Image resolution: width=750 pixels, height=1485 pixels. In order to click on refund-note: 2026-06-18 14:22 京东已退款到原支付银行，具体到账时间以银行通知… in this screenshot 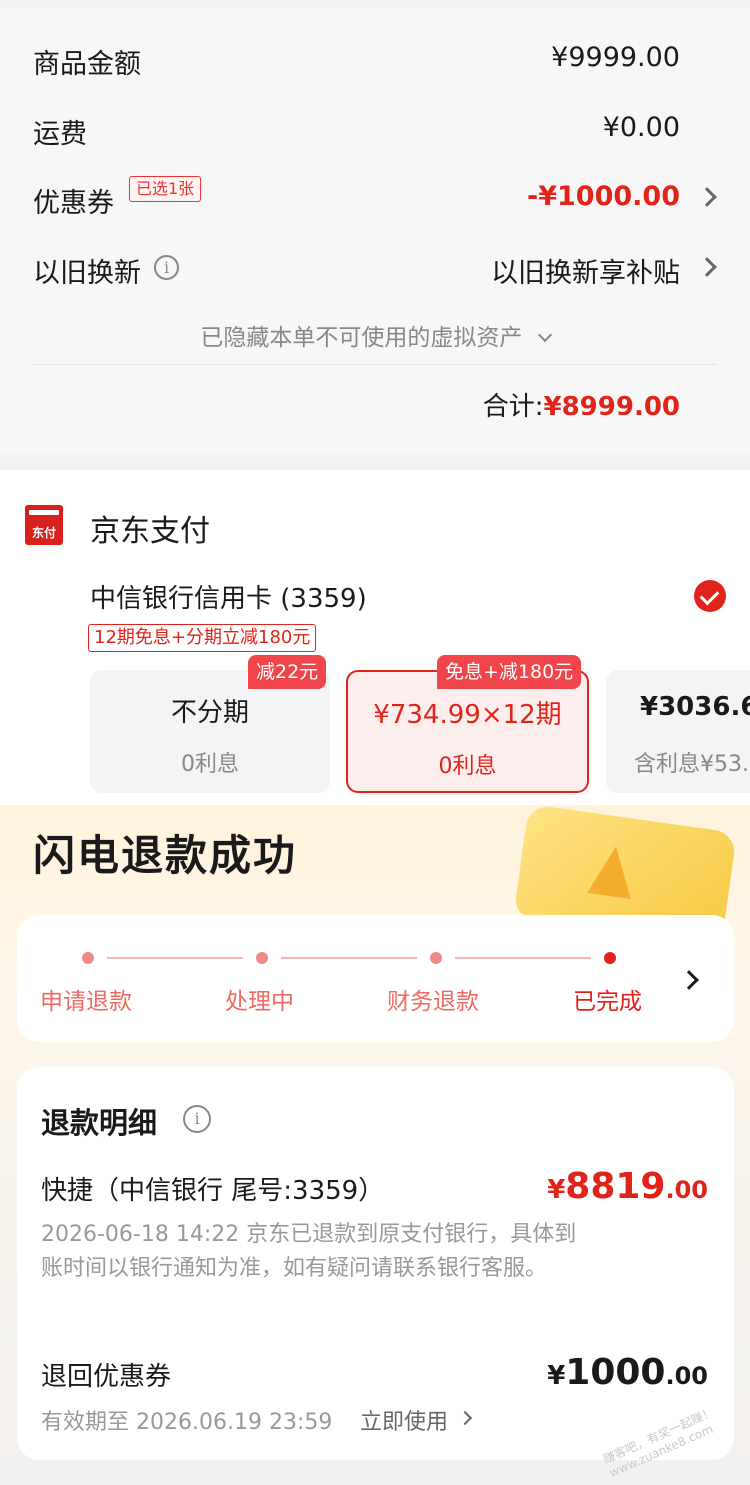, I will do `click(309, 1251)`.